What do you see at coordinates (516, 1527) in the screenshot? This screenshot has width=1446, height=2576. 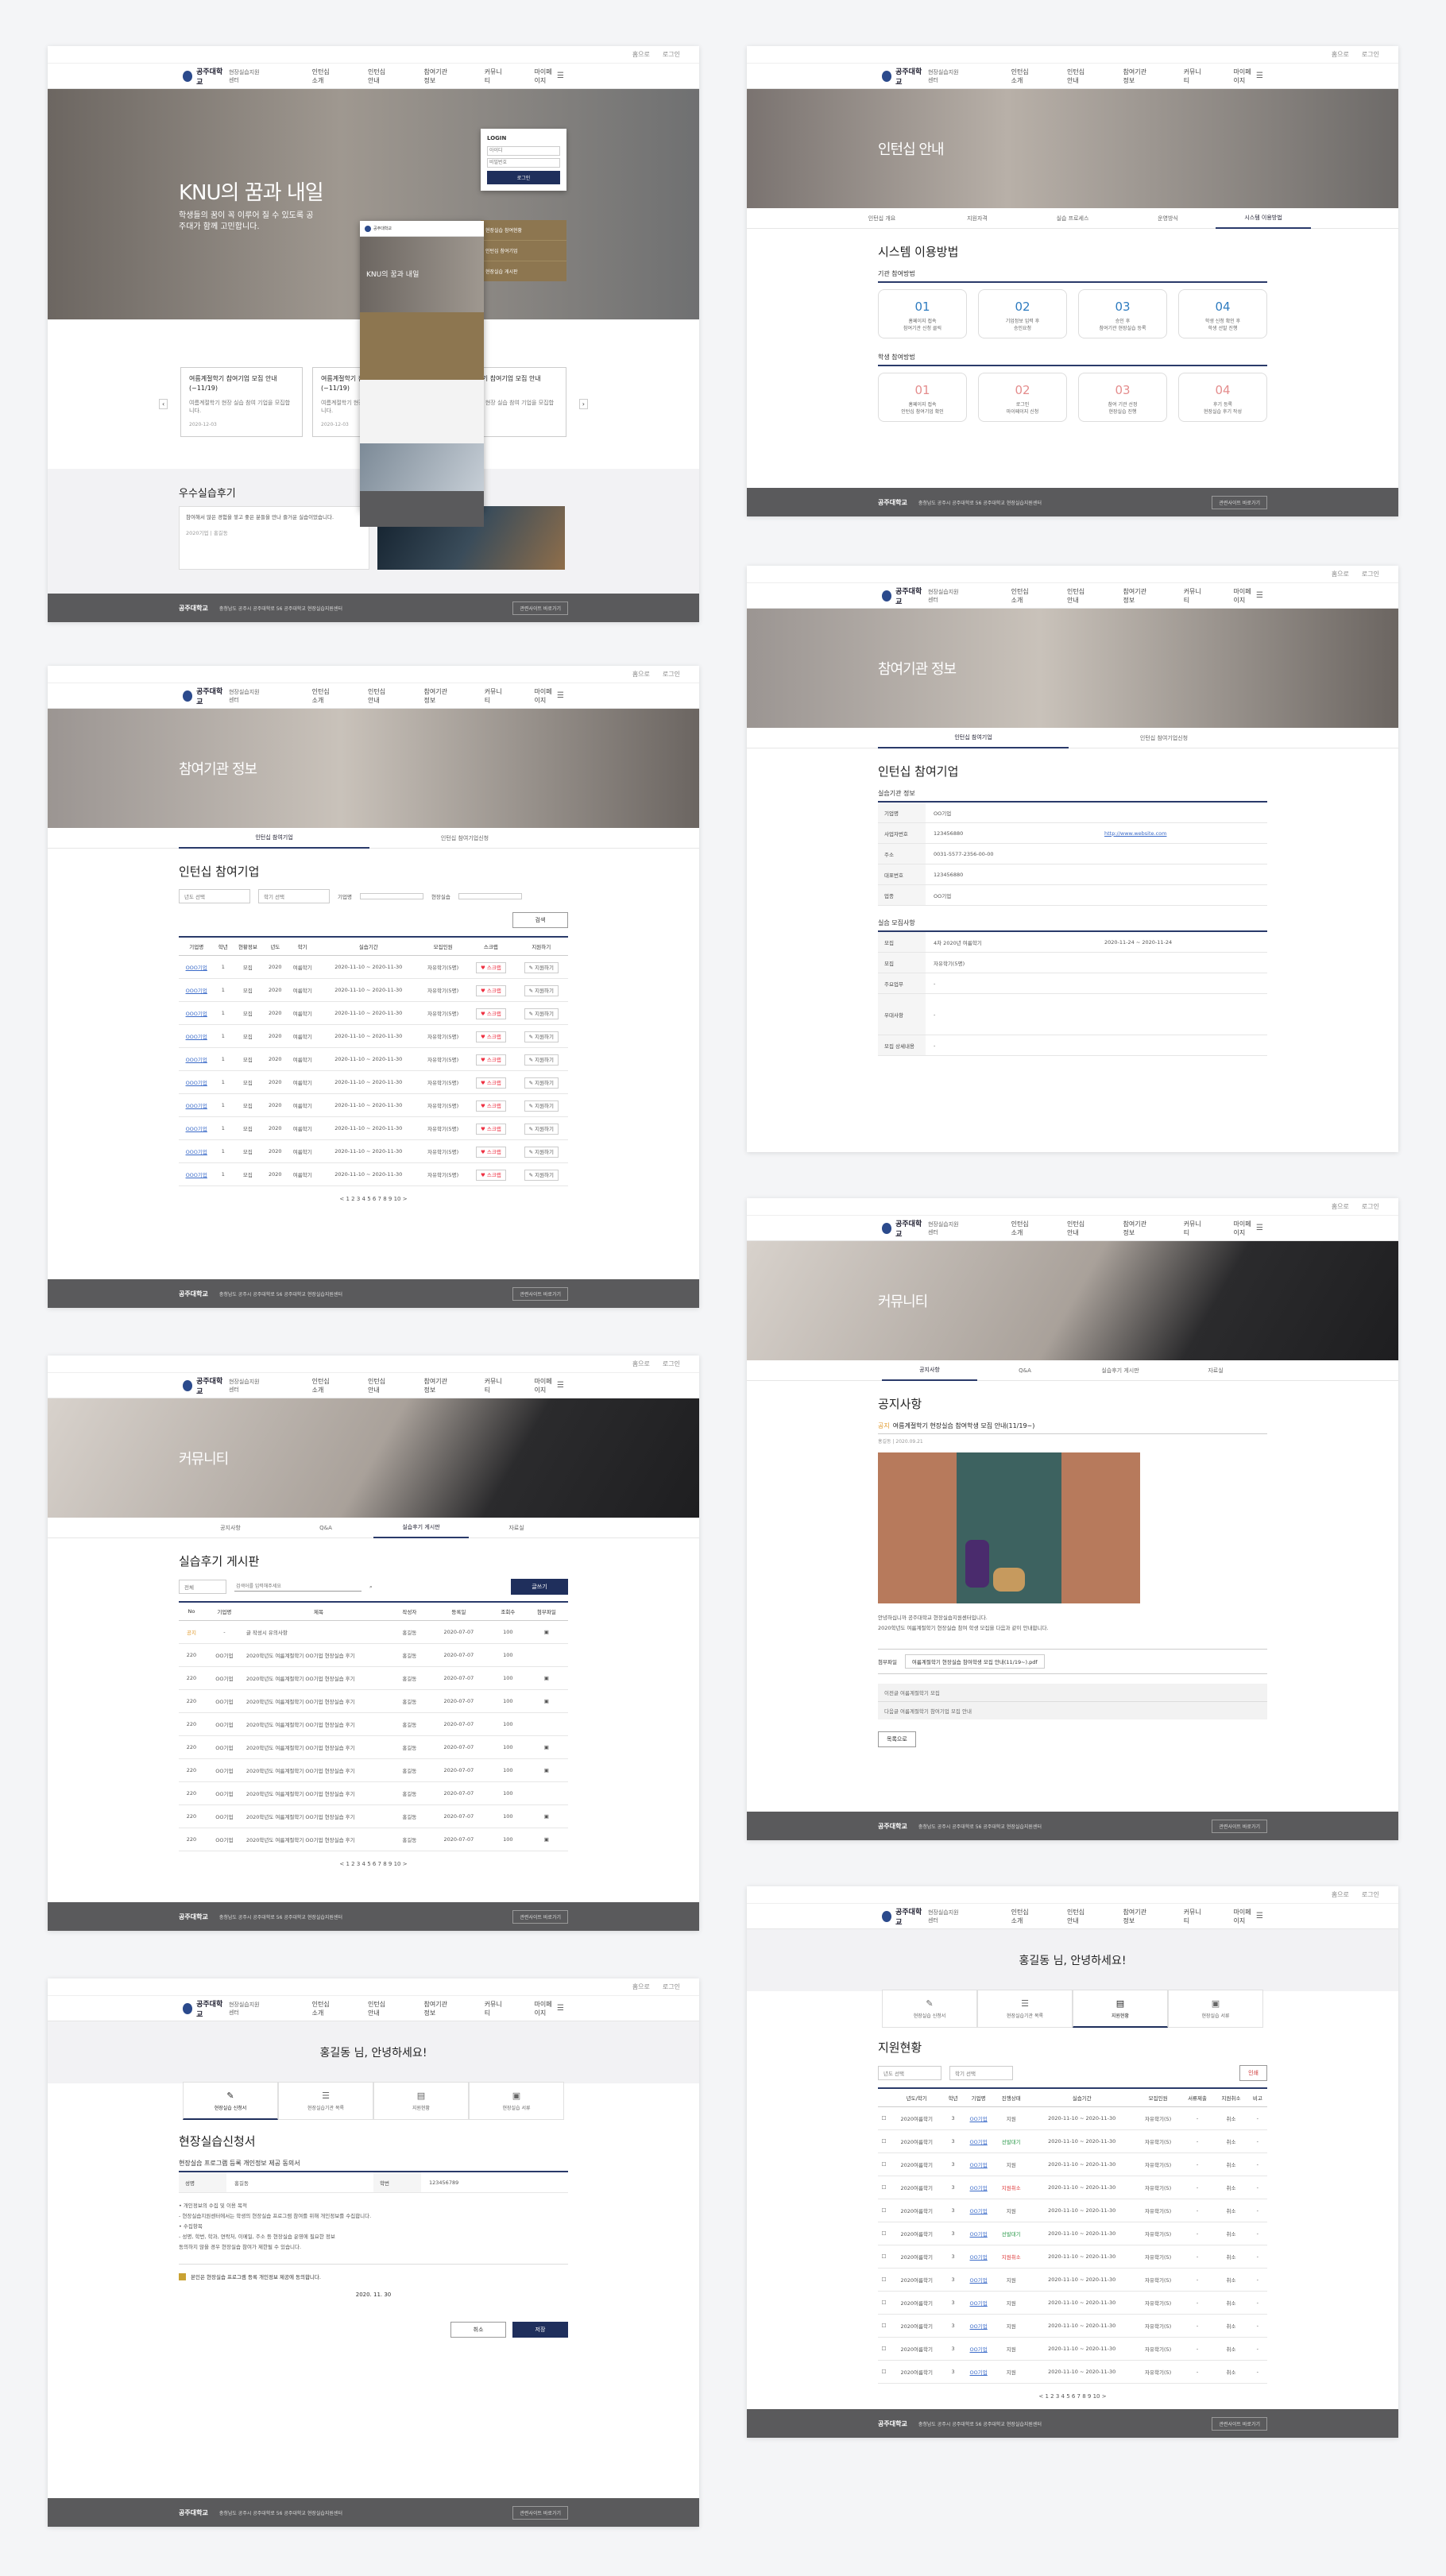 I see `tab: 자료실` at bounding box center [516, 1527].